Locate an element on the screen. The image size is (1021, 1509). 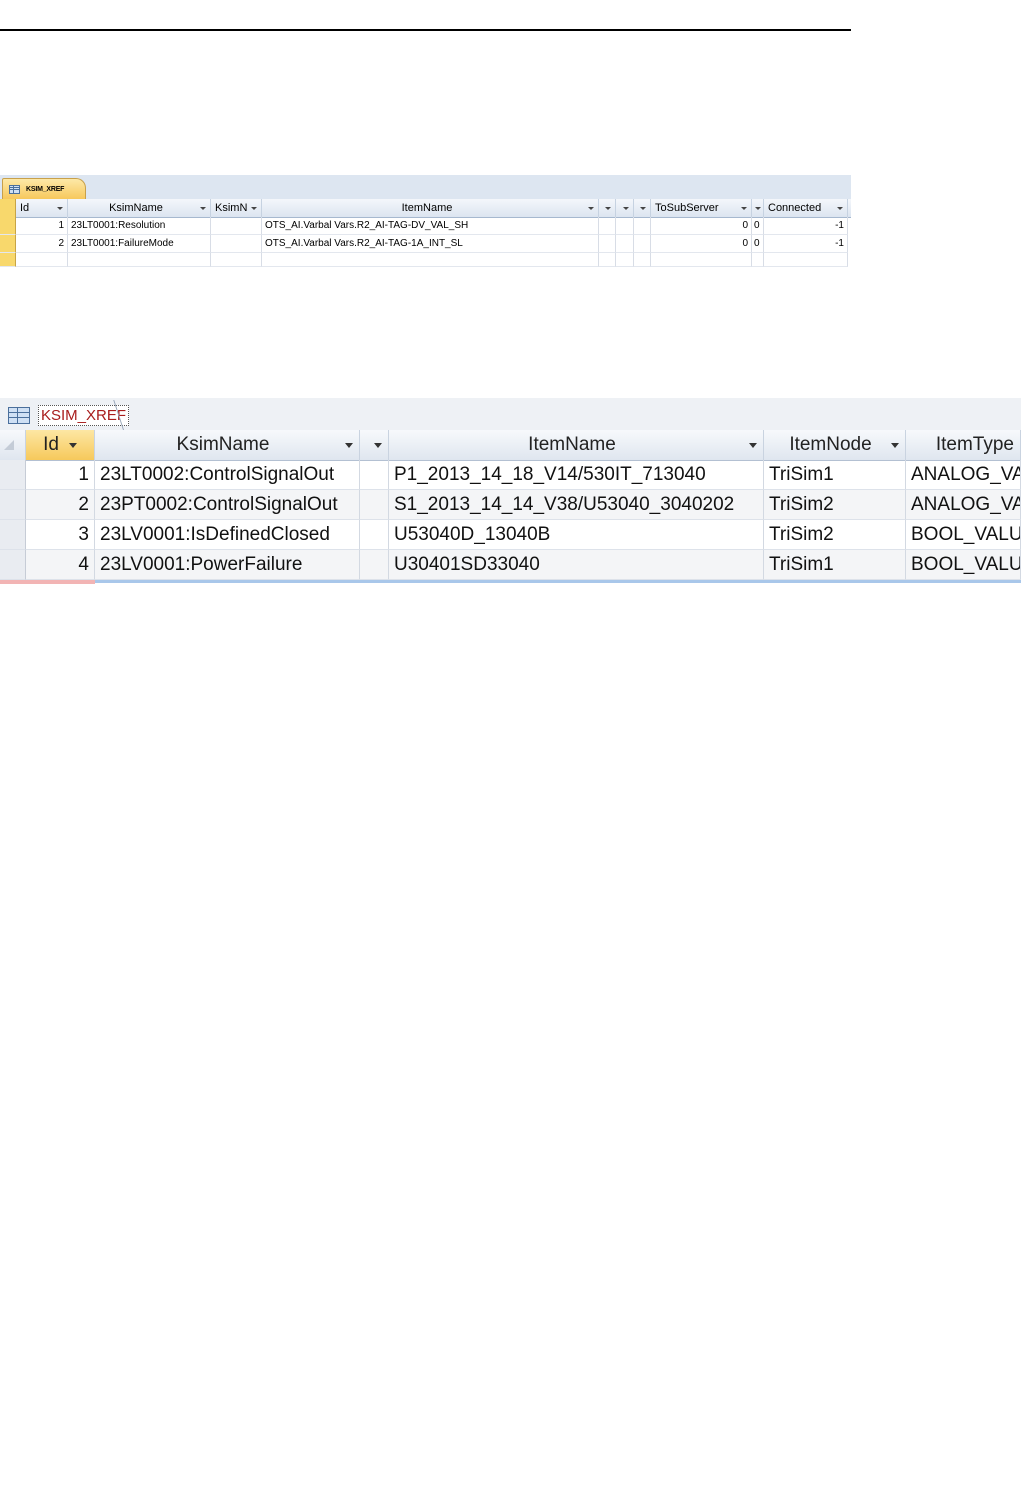
cell-itemname: OTS_AI.Varbal Vars.R2_AI-TAG-1A_INT_SL is located at coordinates (430, 244).